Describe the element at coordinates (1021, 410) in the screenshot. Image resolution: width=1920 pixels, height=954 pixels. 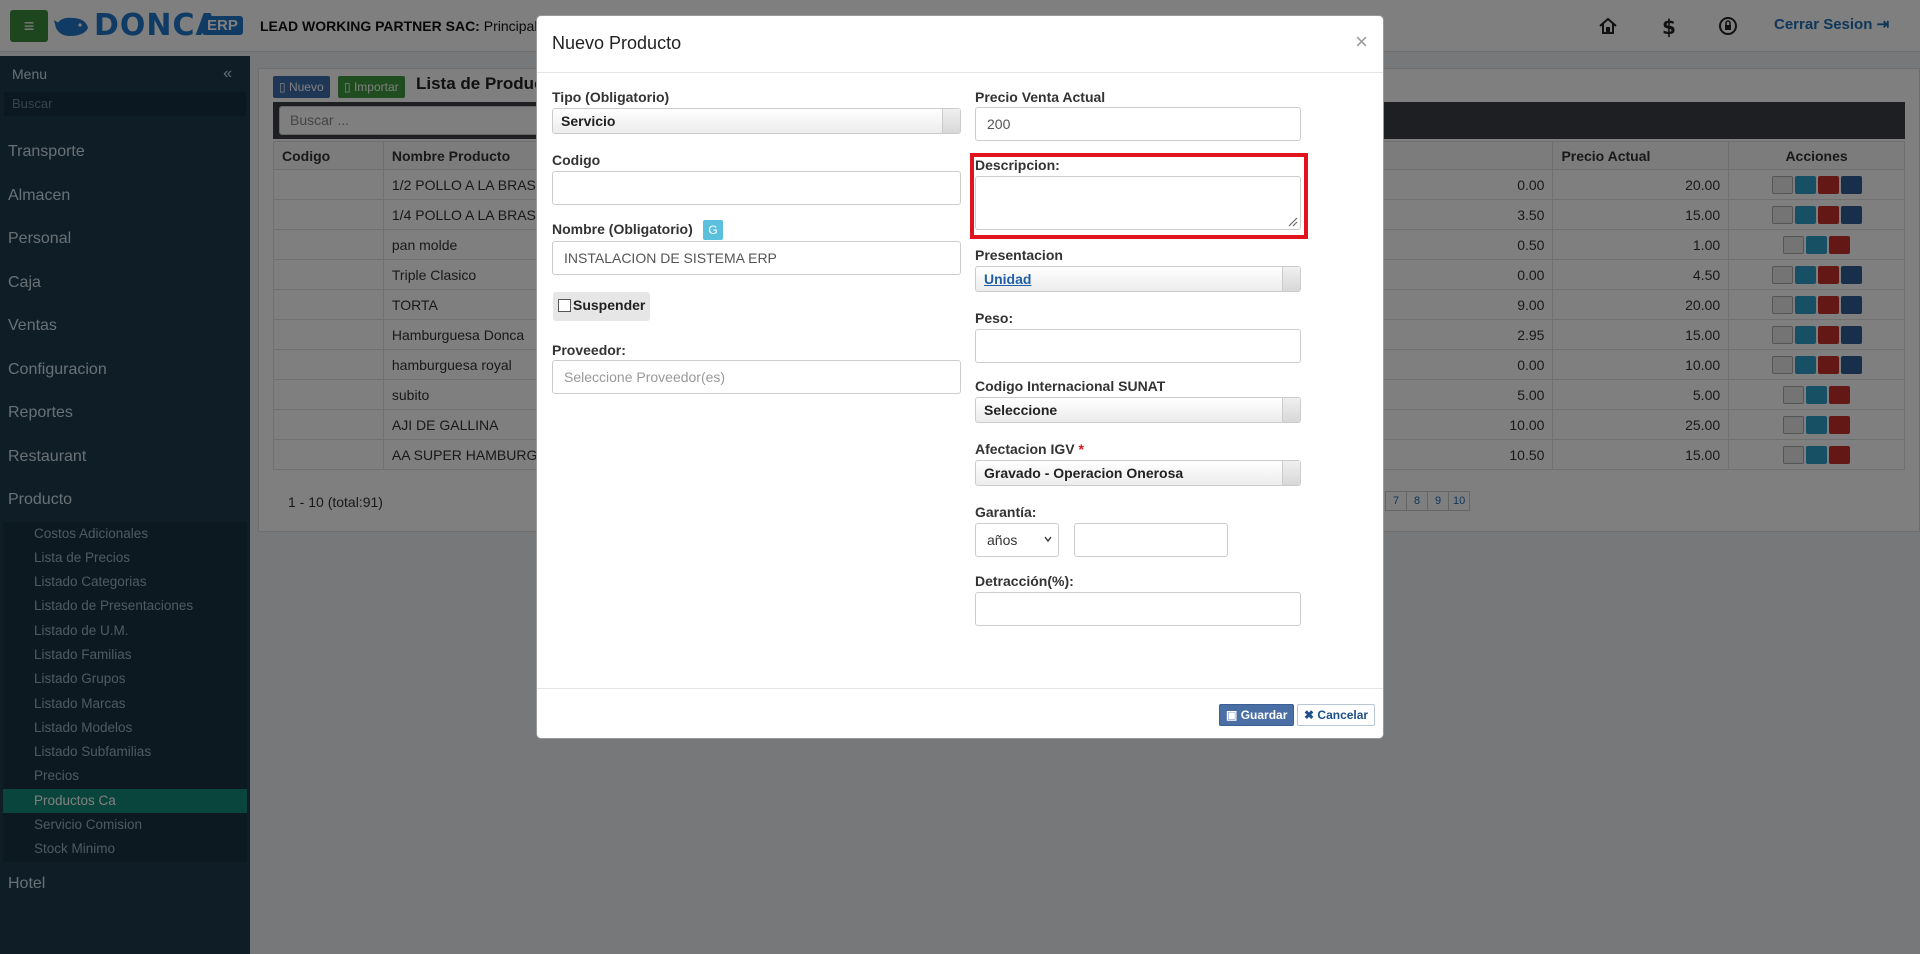
I see `sunat-value: Seleccione` at that location.